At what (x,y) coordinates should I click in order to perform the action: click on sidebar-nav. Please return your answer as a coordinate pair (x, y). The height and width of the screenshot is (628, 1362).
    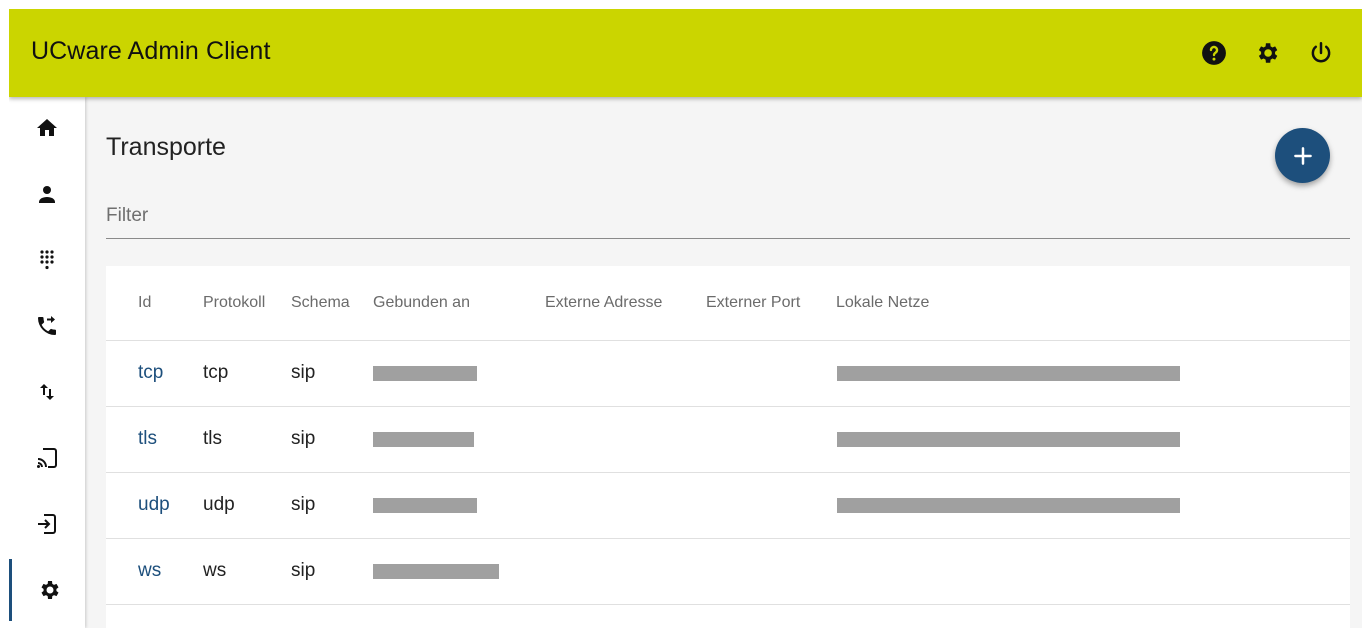
    Looking at the image, I should click on (47, 362).